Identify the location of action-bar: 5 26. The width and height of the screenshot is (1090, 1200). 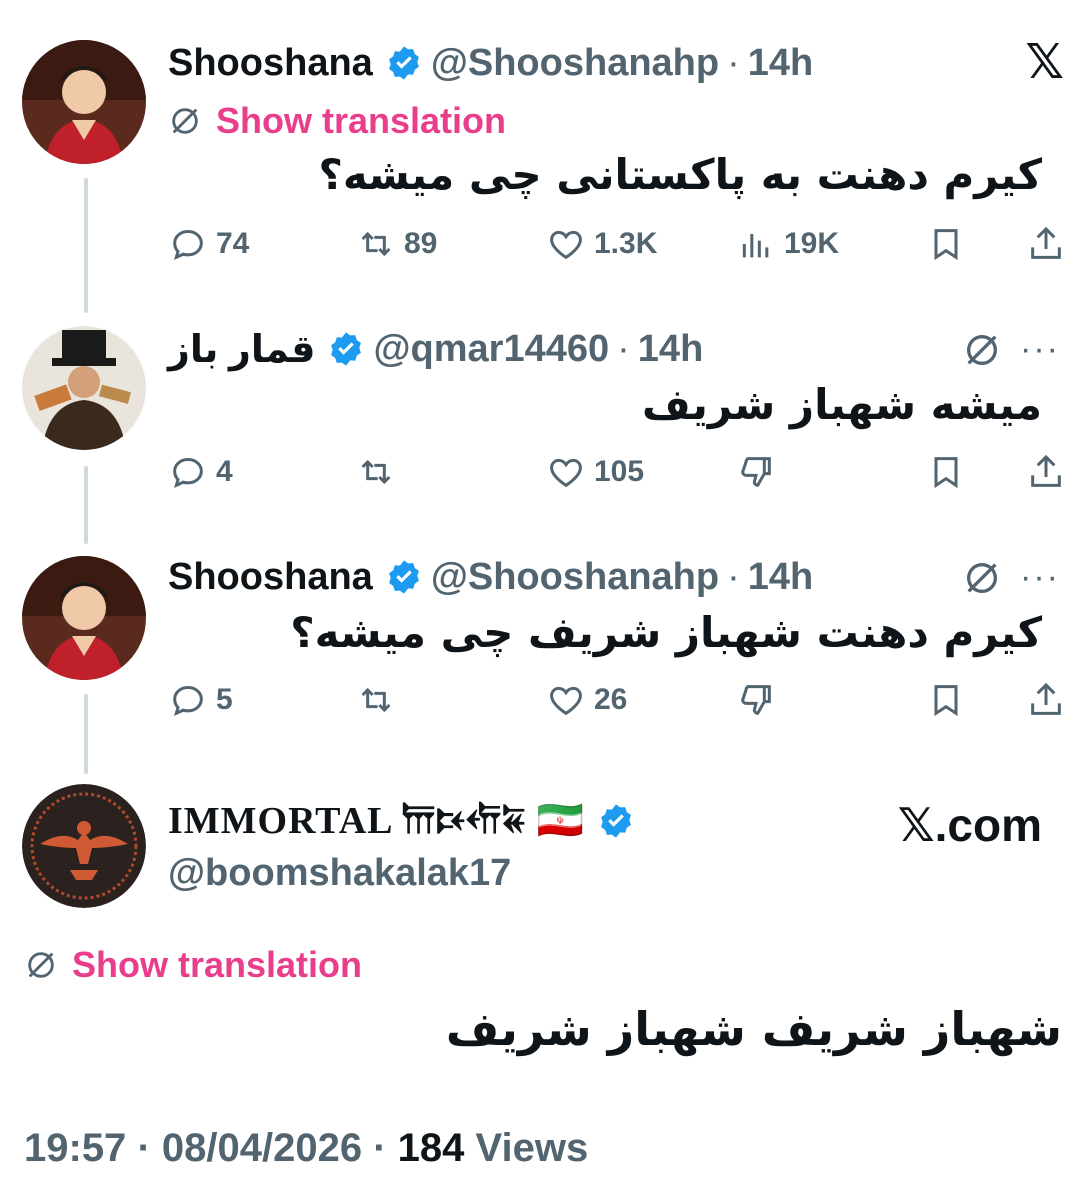
(618, 700).